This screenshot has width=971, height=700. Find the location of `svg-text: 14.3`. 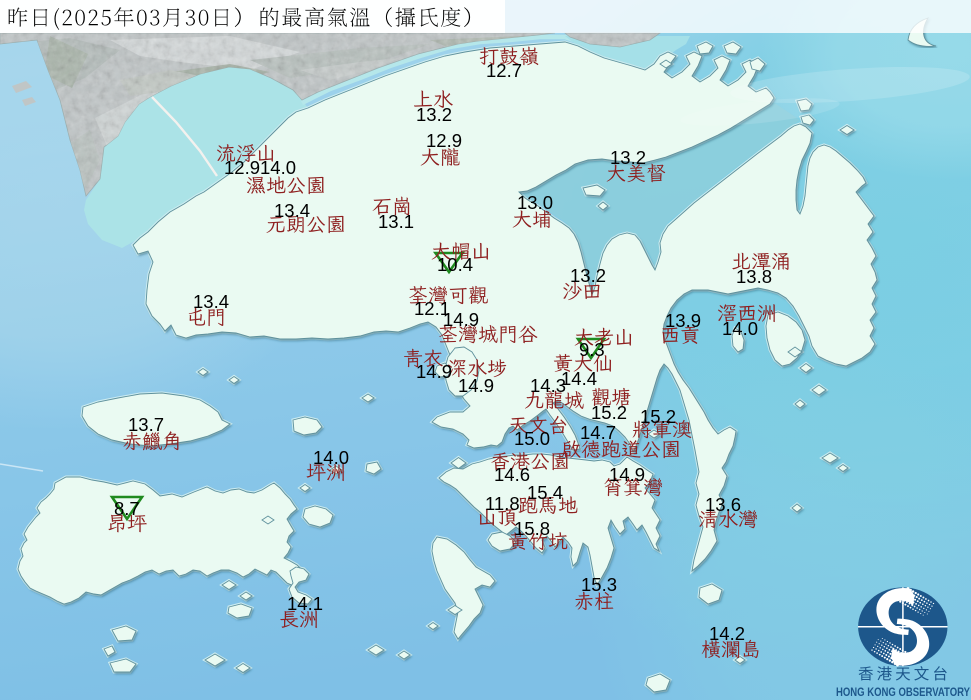

svg-text: 14.3 is located at coordinates (548, 385).